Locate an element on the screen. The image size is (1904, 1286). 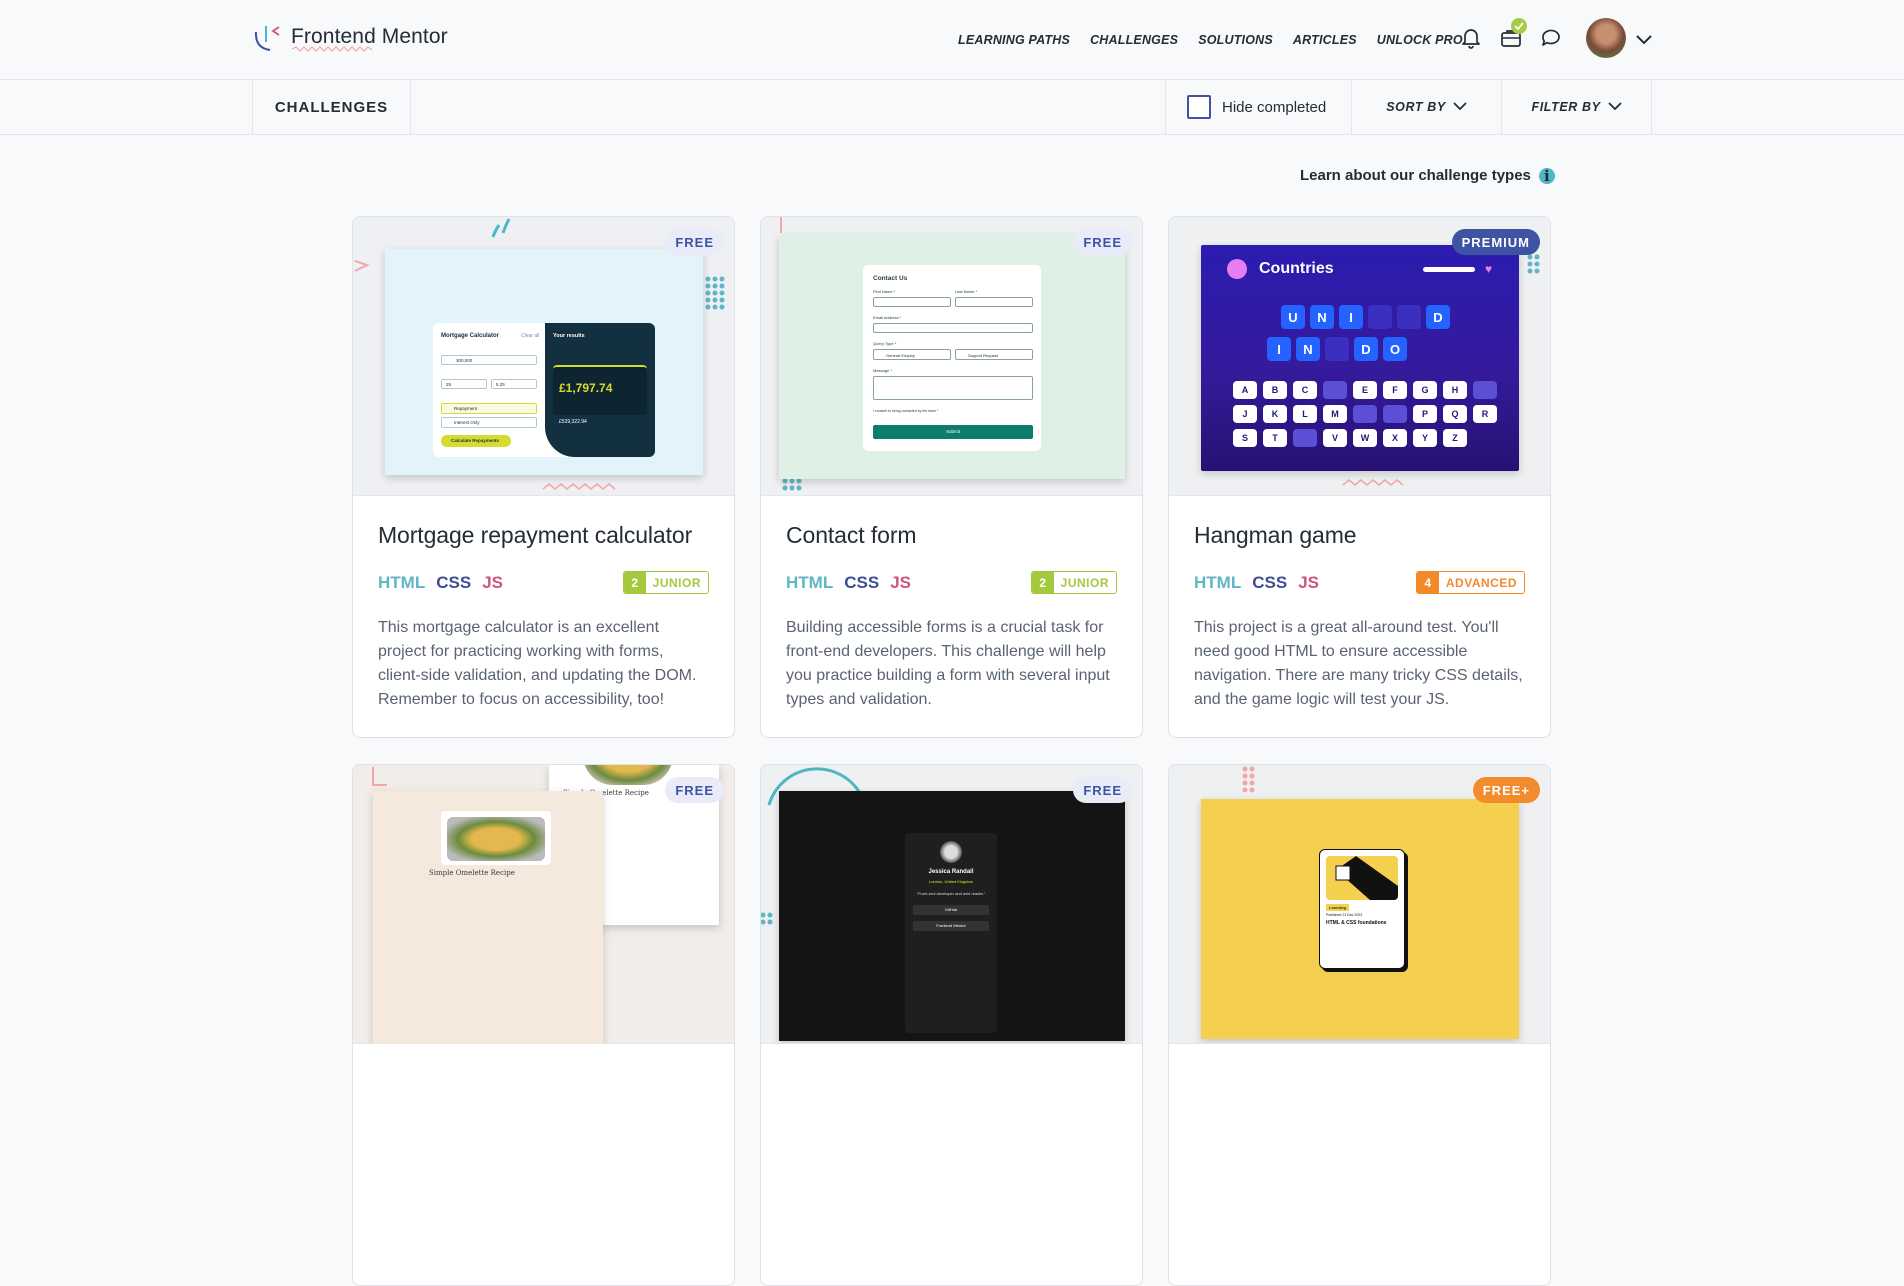
nav-articles: ARTICLES is located at coordinates (1325, 40).